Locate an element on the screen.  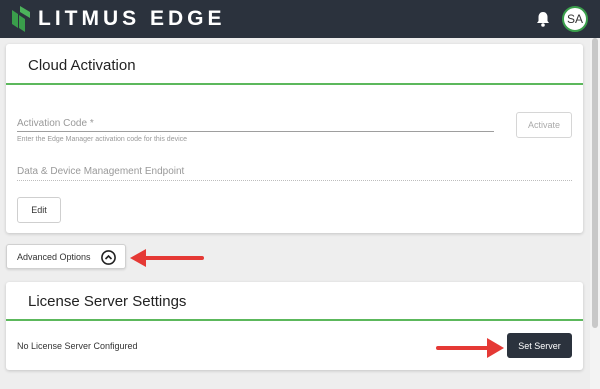
set-server-button: Set Server is located at coordinates (539, 345).